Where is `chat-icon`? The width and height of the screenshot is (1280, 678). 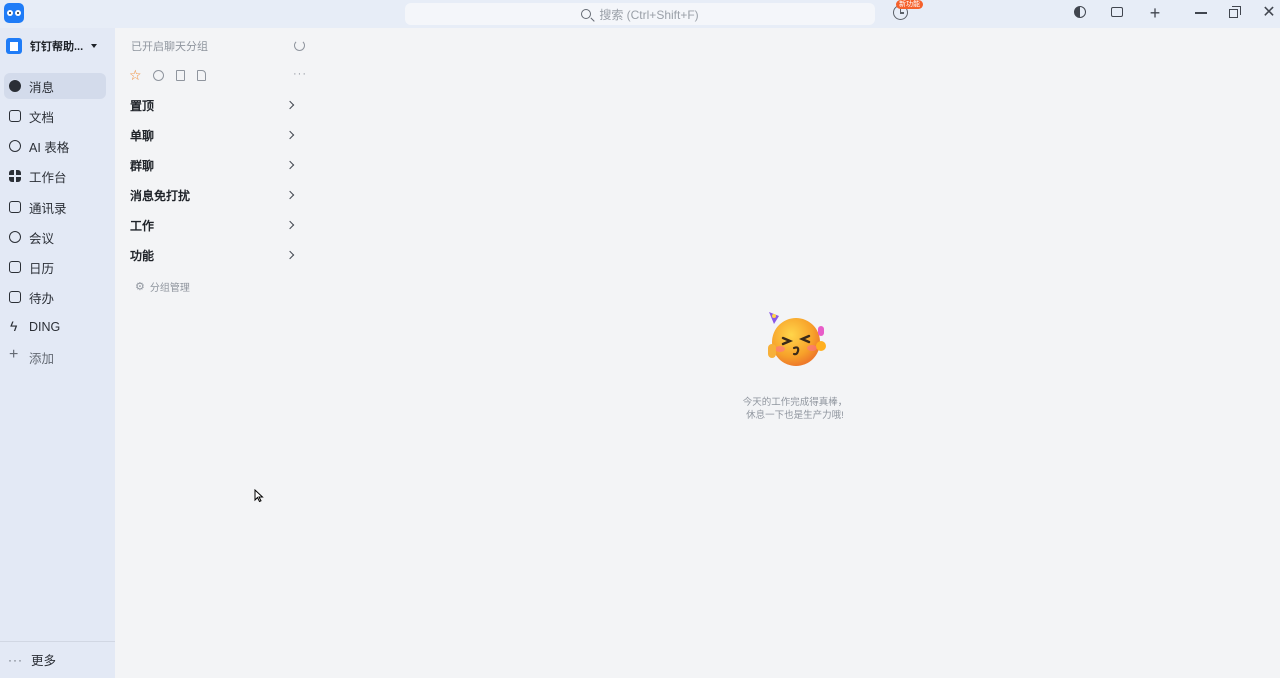
chat-icon is located at coordinates (15, 83).